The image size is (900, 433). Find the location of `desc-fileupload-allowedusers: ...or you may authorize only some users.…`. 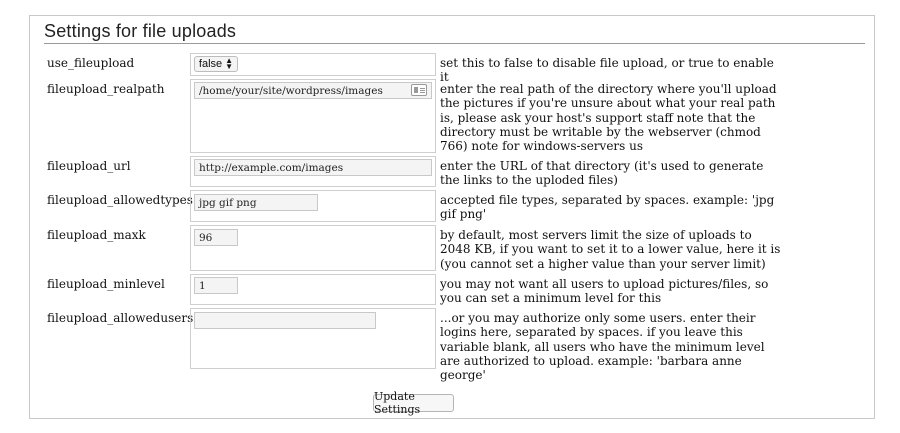

desc-fileupload-allowedusers: ...or you may authorize only some users.… is located at coordinates (602, 347).